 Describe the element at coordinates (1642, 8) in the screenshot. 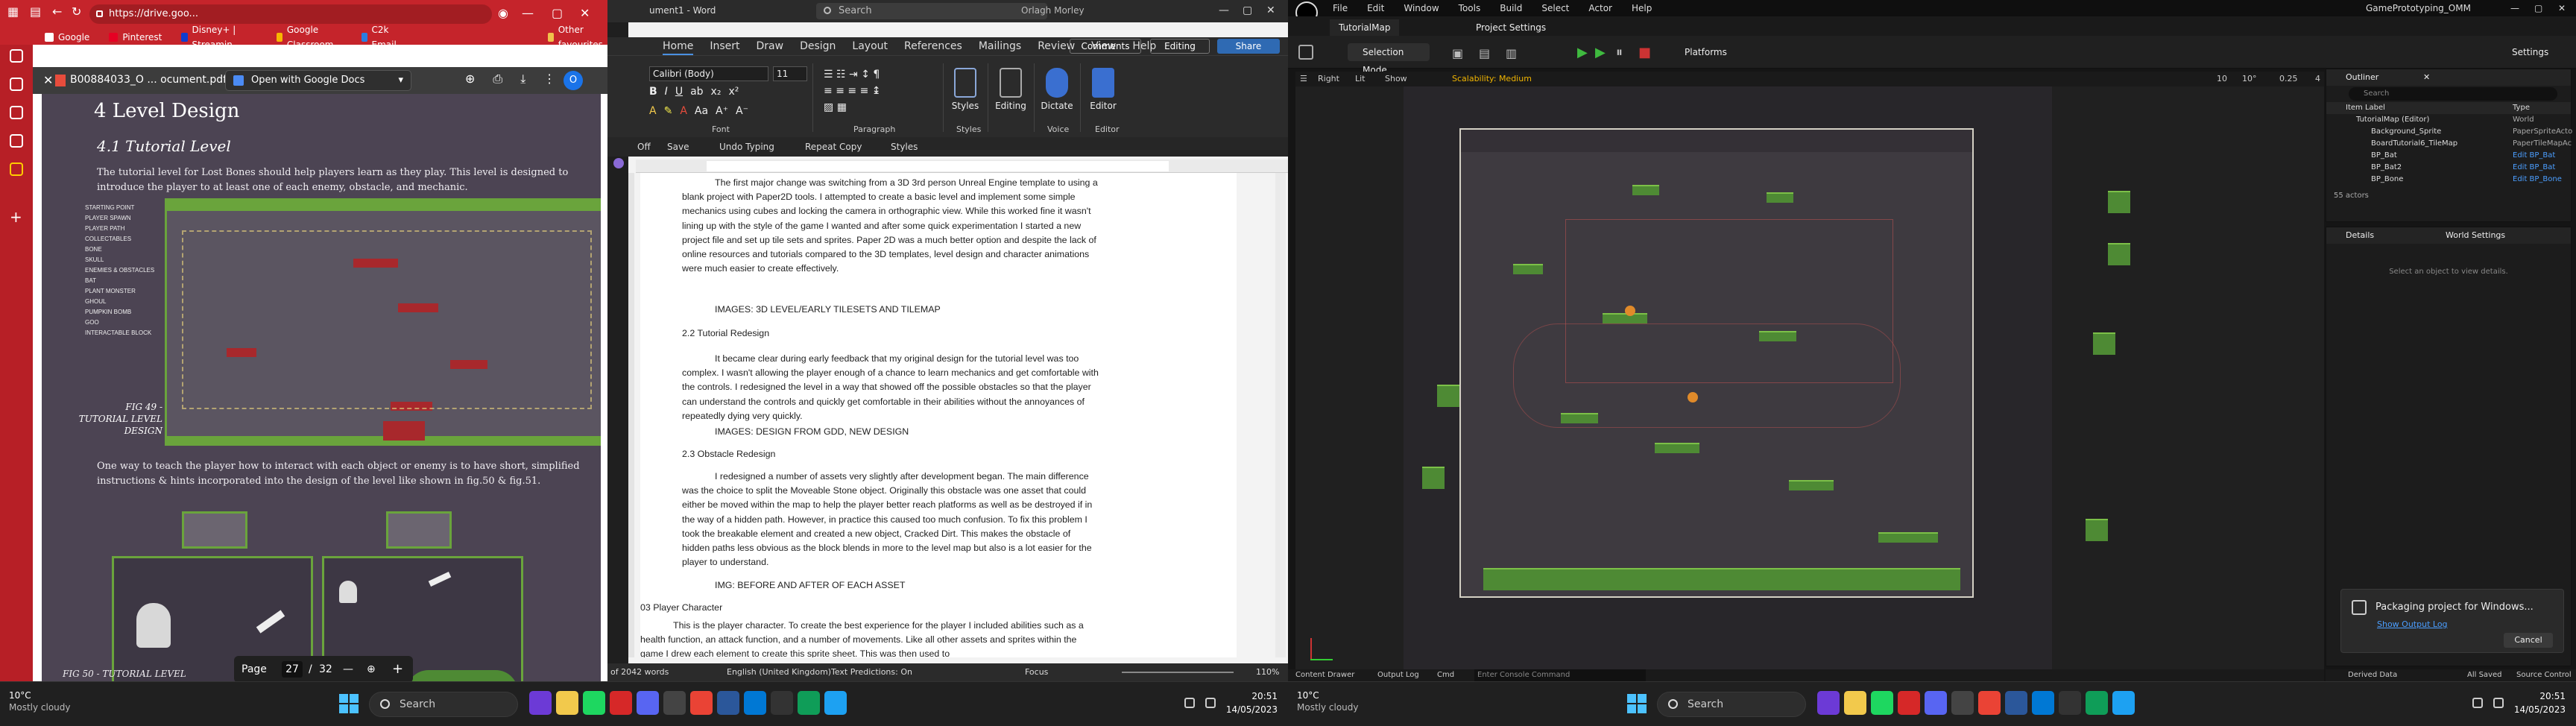

I see `menu-help: Help` at that location.